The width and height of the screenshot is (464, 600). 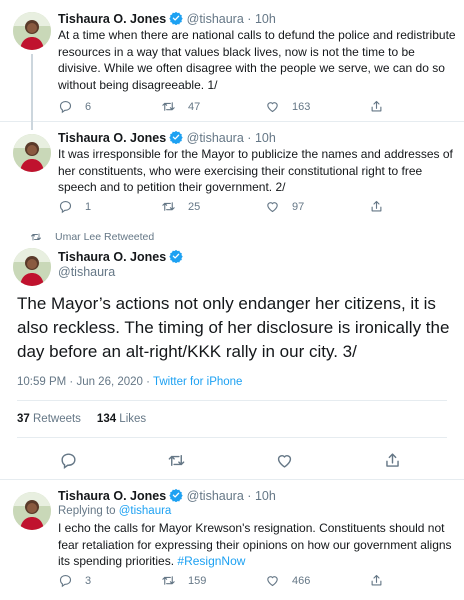 I want to click on like-button: 97, so click(x=284, y=206).